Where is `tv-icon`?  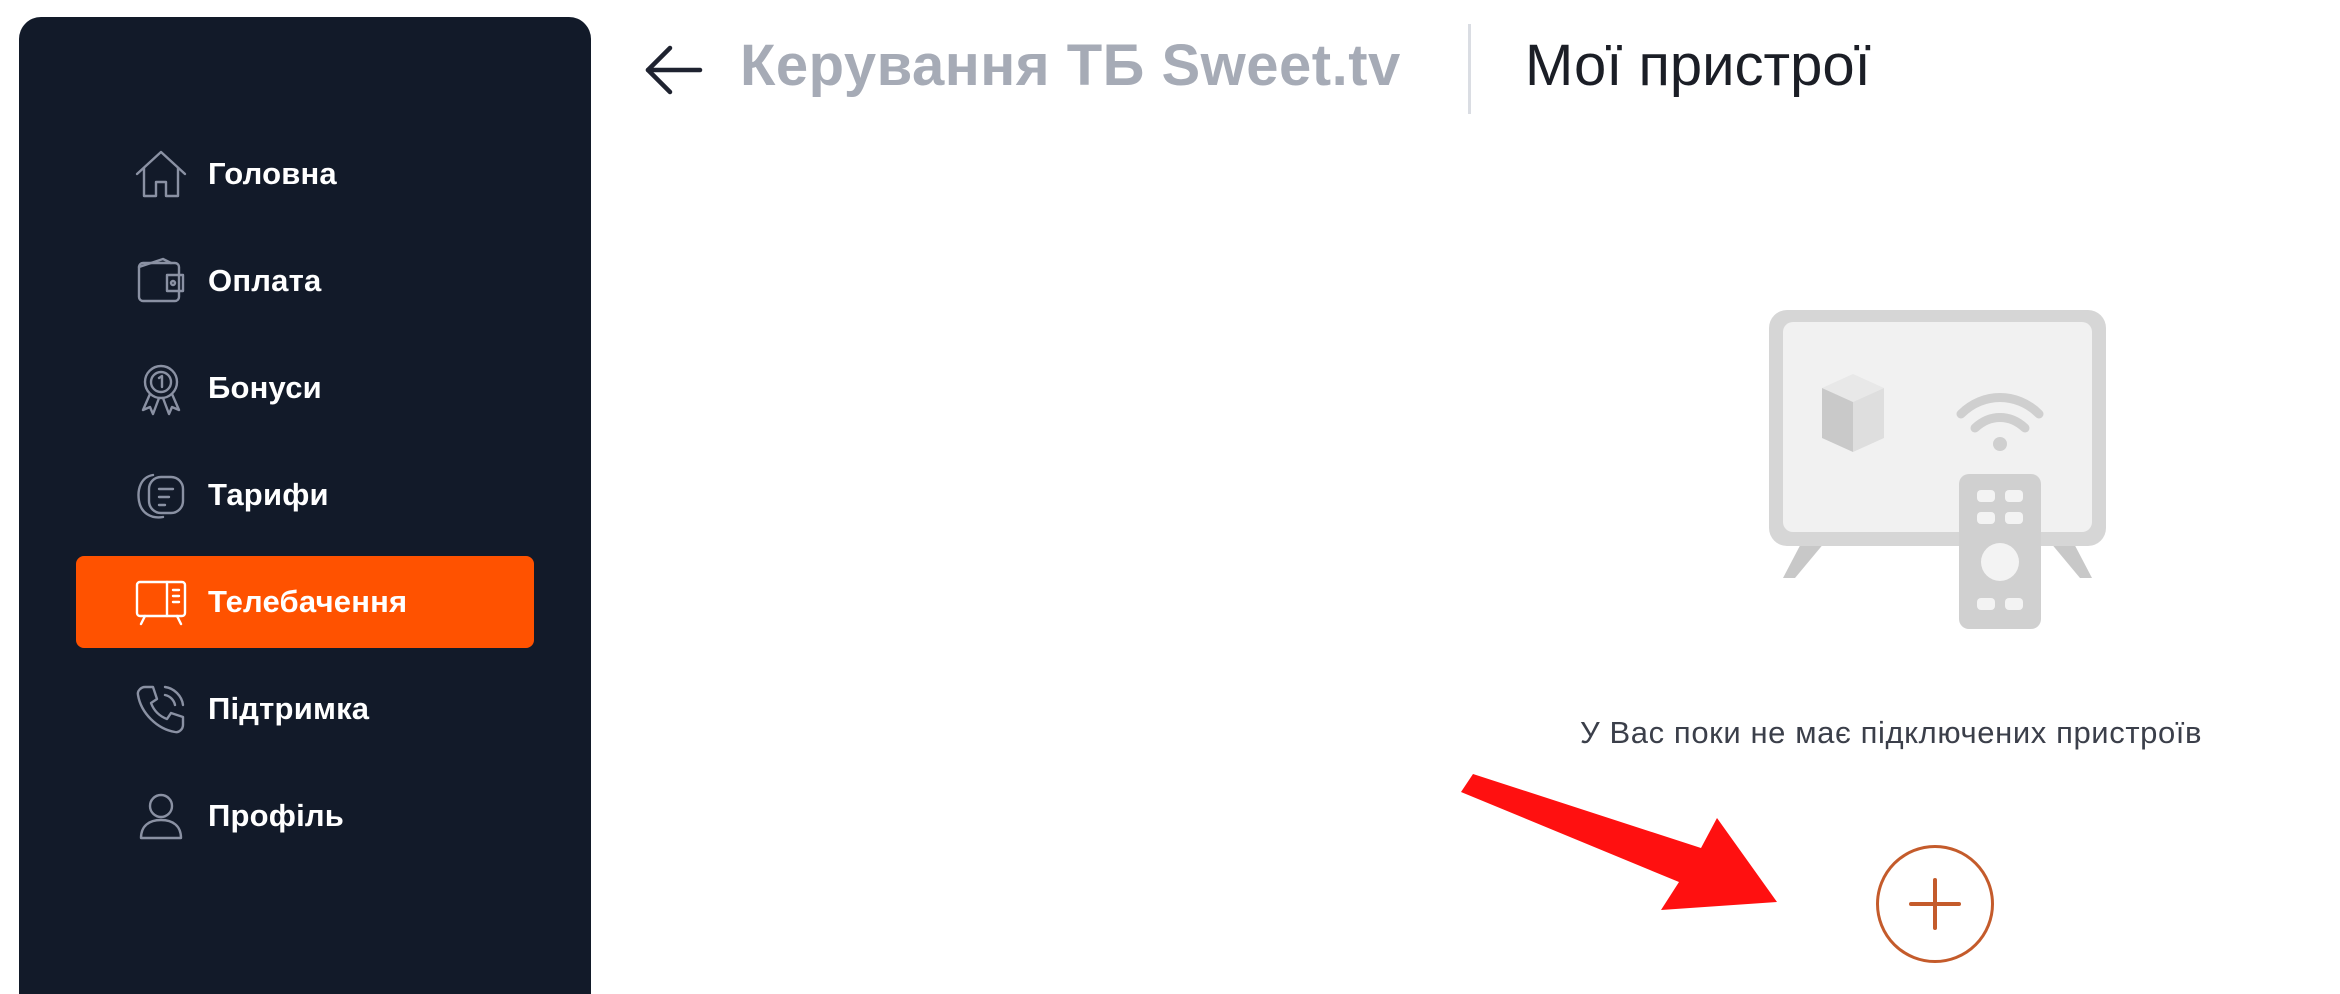
tv-icon is located at coordinates (161, 602).